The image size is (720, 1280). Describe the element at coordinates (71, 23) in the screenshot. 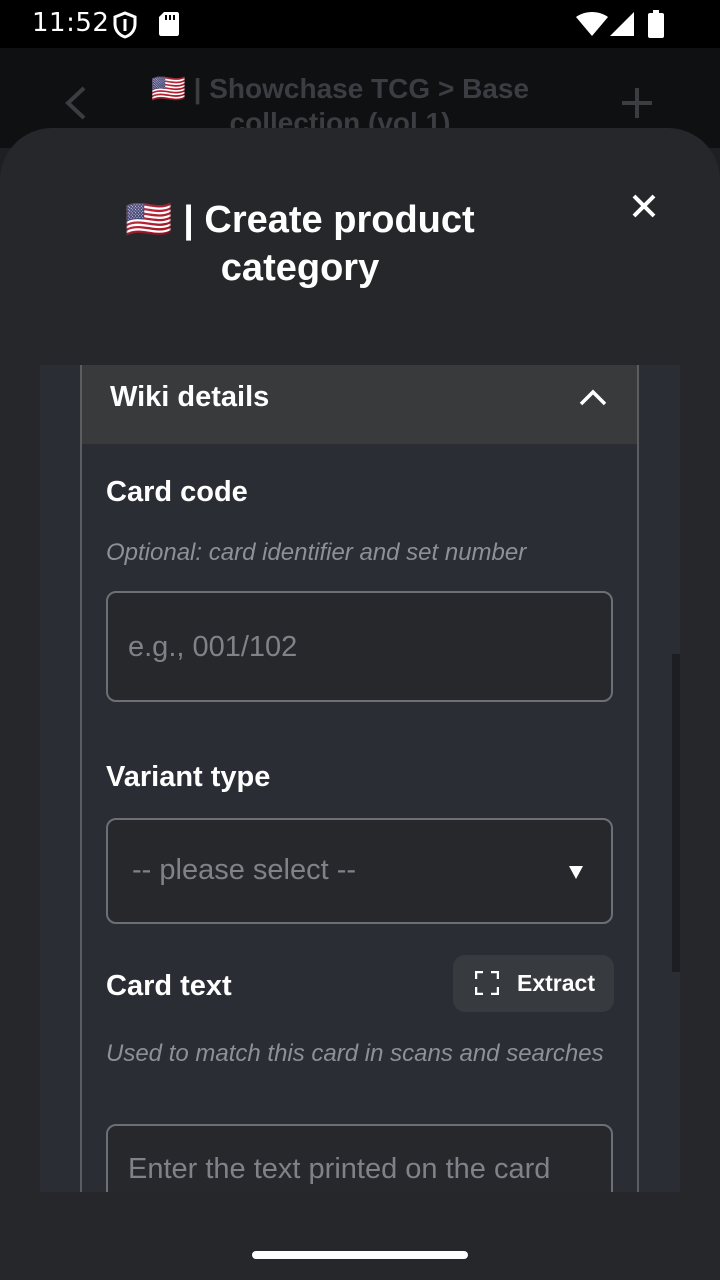

I see `status-time: 11:52` at that location.